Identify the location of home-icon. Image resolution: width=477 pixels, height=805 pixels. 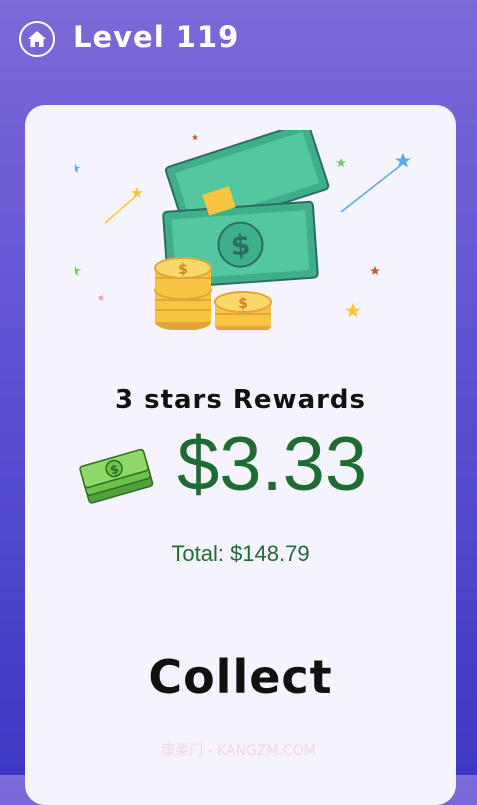
(37, 39).